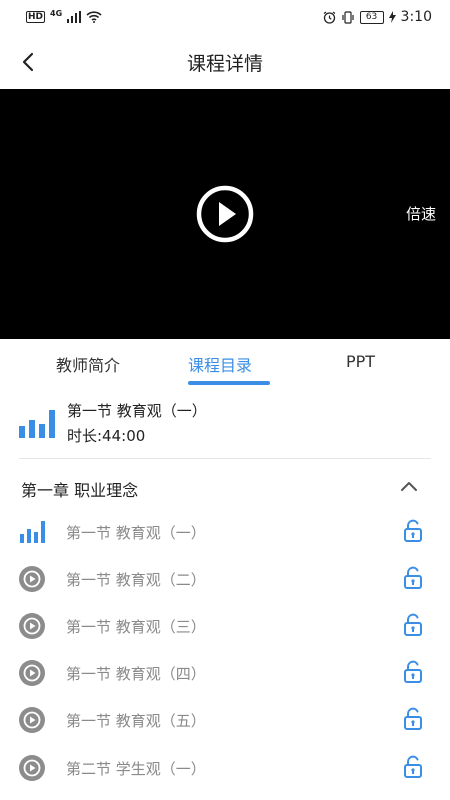 The image size is (450, 800). What do you see at coordinates (56, 13) in the screenshot?
I see `network-type: 4G` at bounding box center [56, 13].